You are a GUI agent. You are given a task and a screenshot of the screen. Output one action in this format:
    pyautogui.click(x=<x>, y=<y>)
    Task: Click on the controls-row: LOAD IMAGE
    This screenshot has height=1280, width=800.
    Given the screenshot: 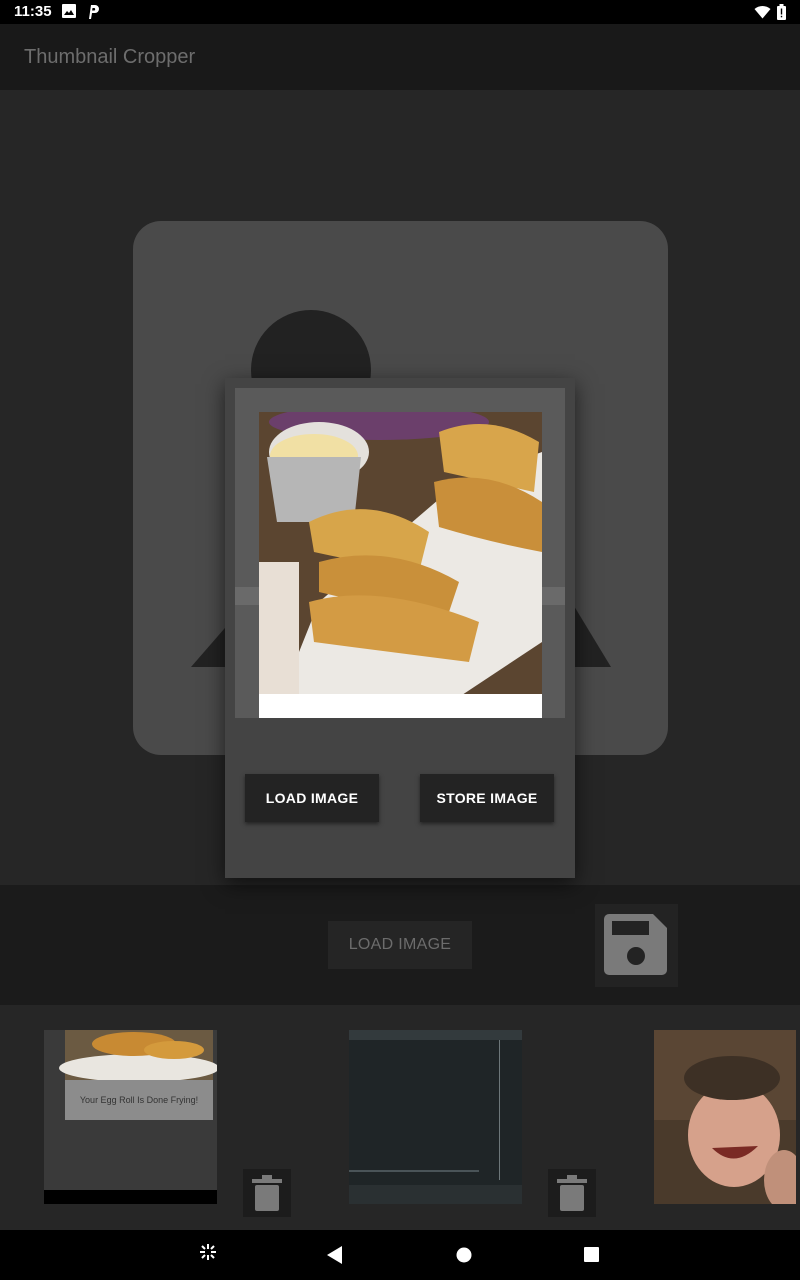 What is the action you would take?
    pyautogui.click(x=400, y=945)
    